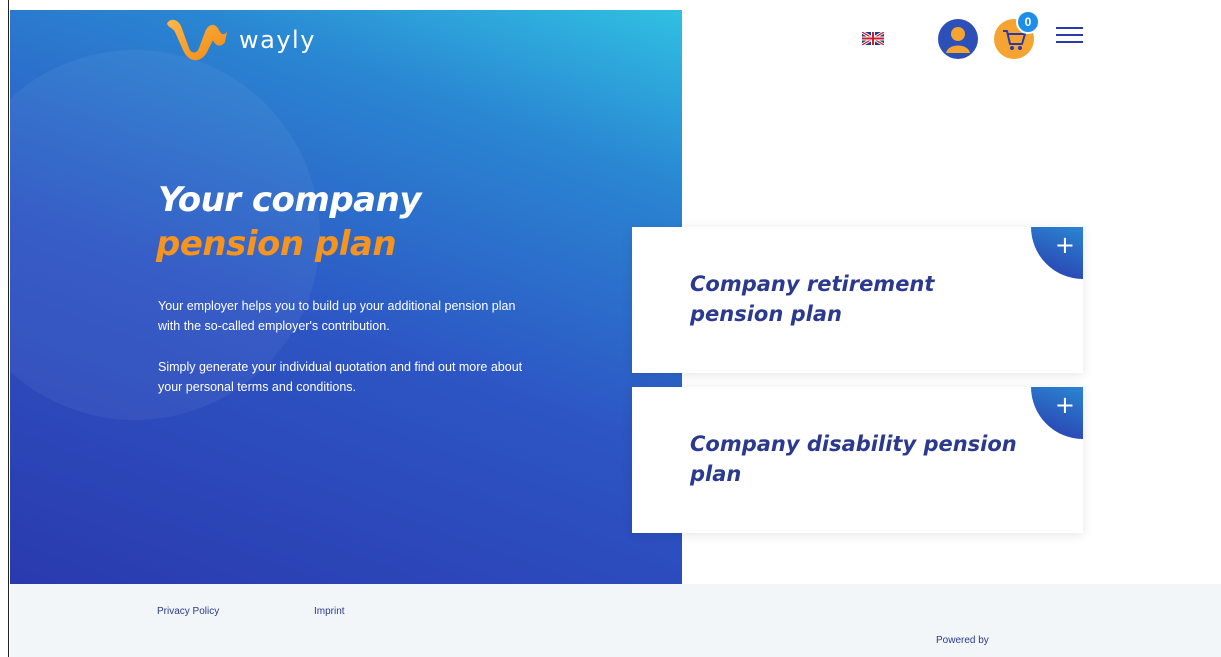 The height and width of the screenshot is (657, 1221). What do you see at coordinates (277, 40) in the screenshot?
I see `brand-name: wayly` at bounding box center [277, 40].